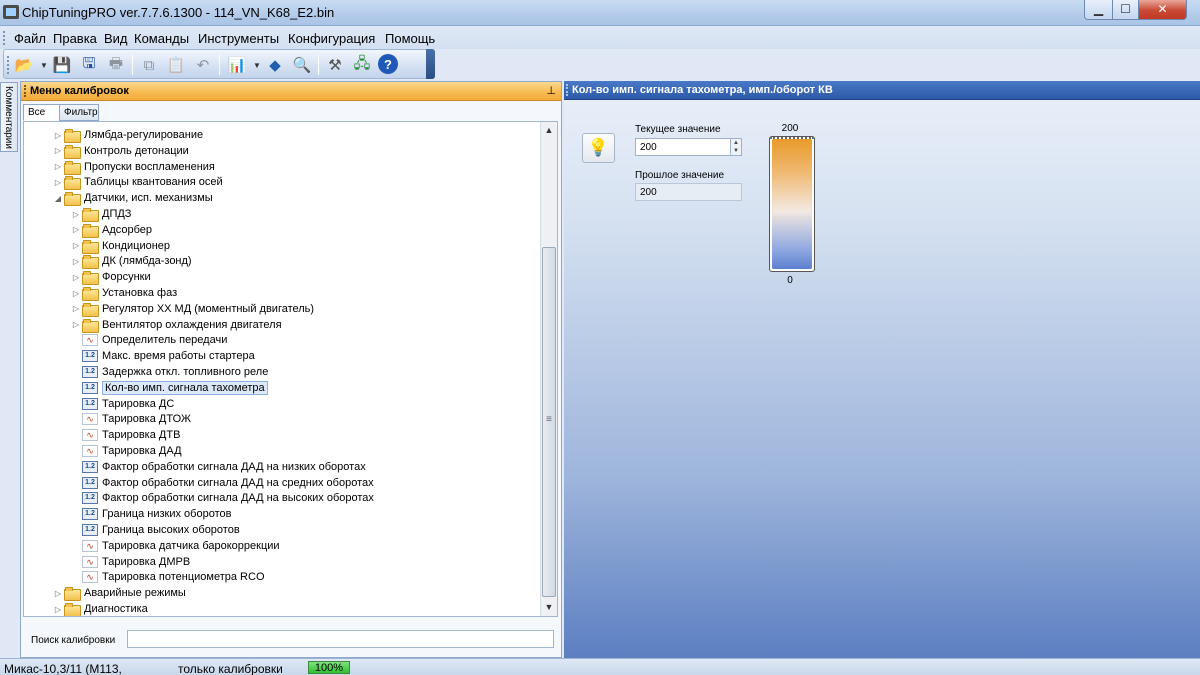 The image size is (1200, 675). Describe the element at coordinates (5, 38) in the screenshot. I see `menubar-grip` at that location.